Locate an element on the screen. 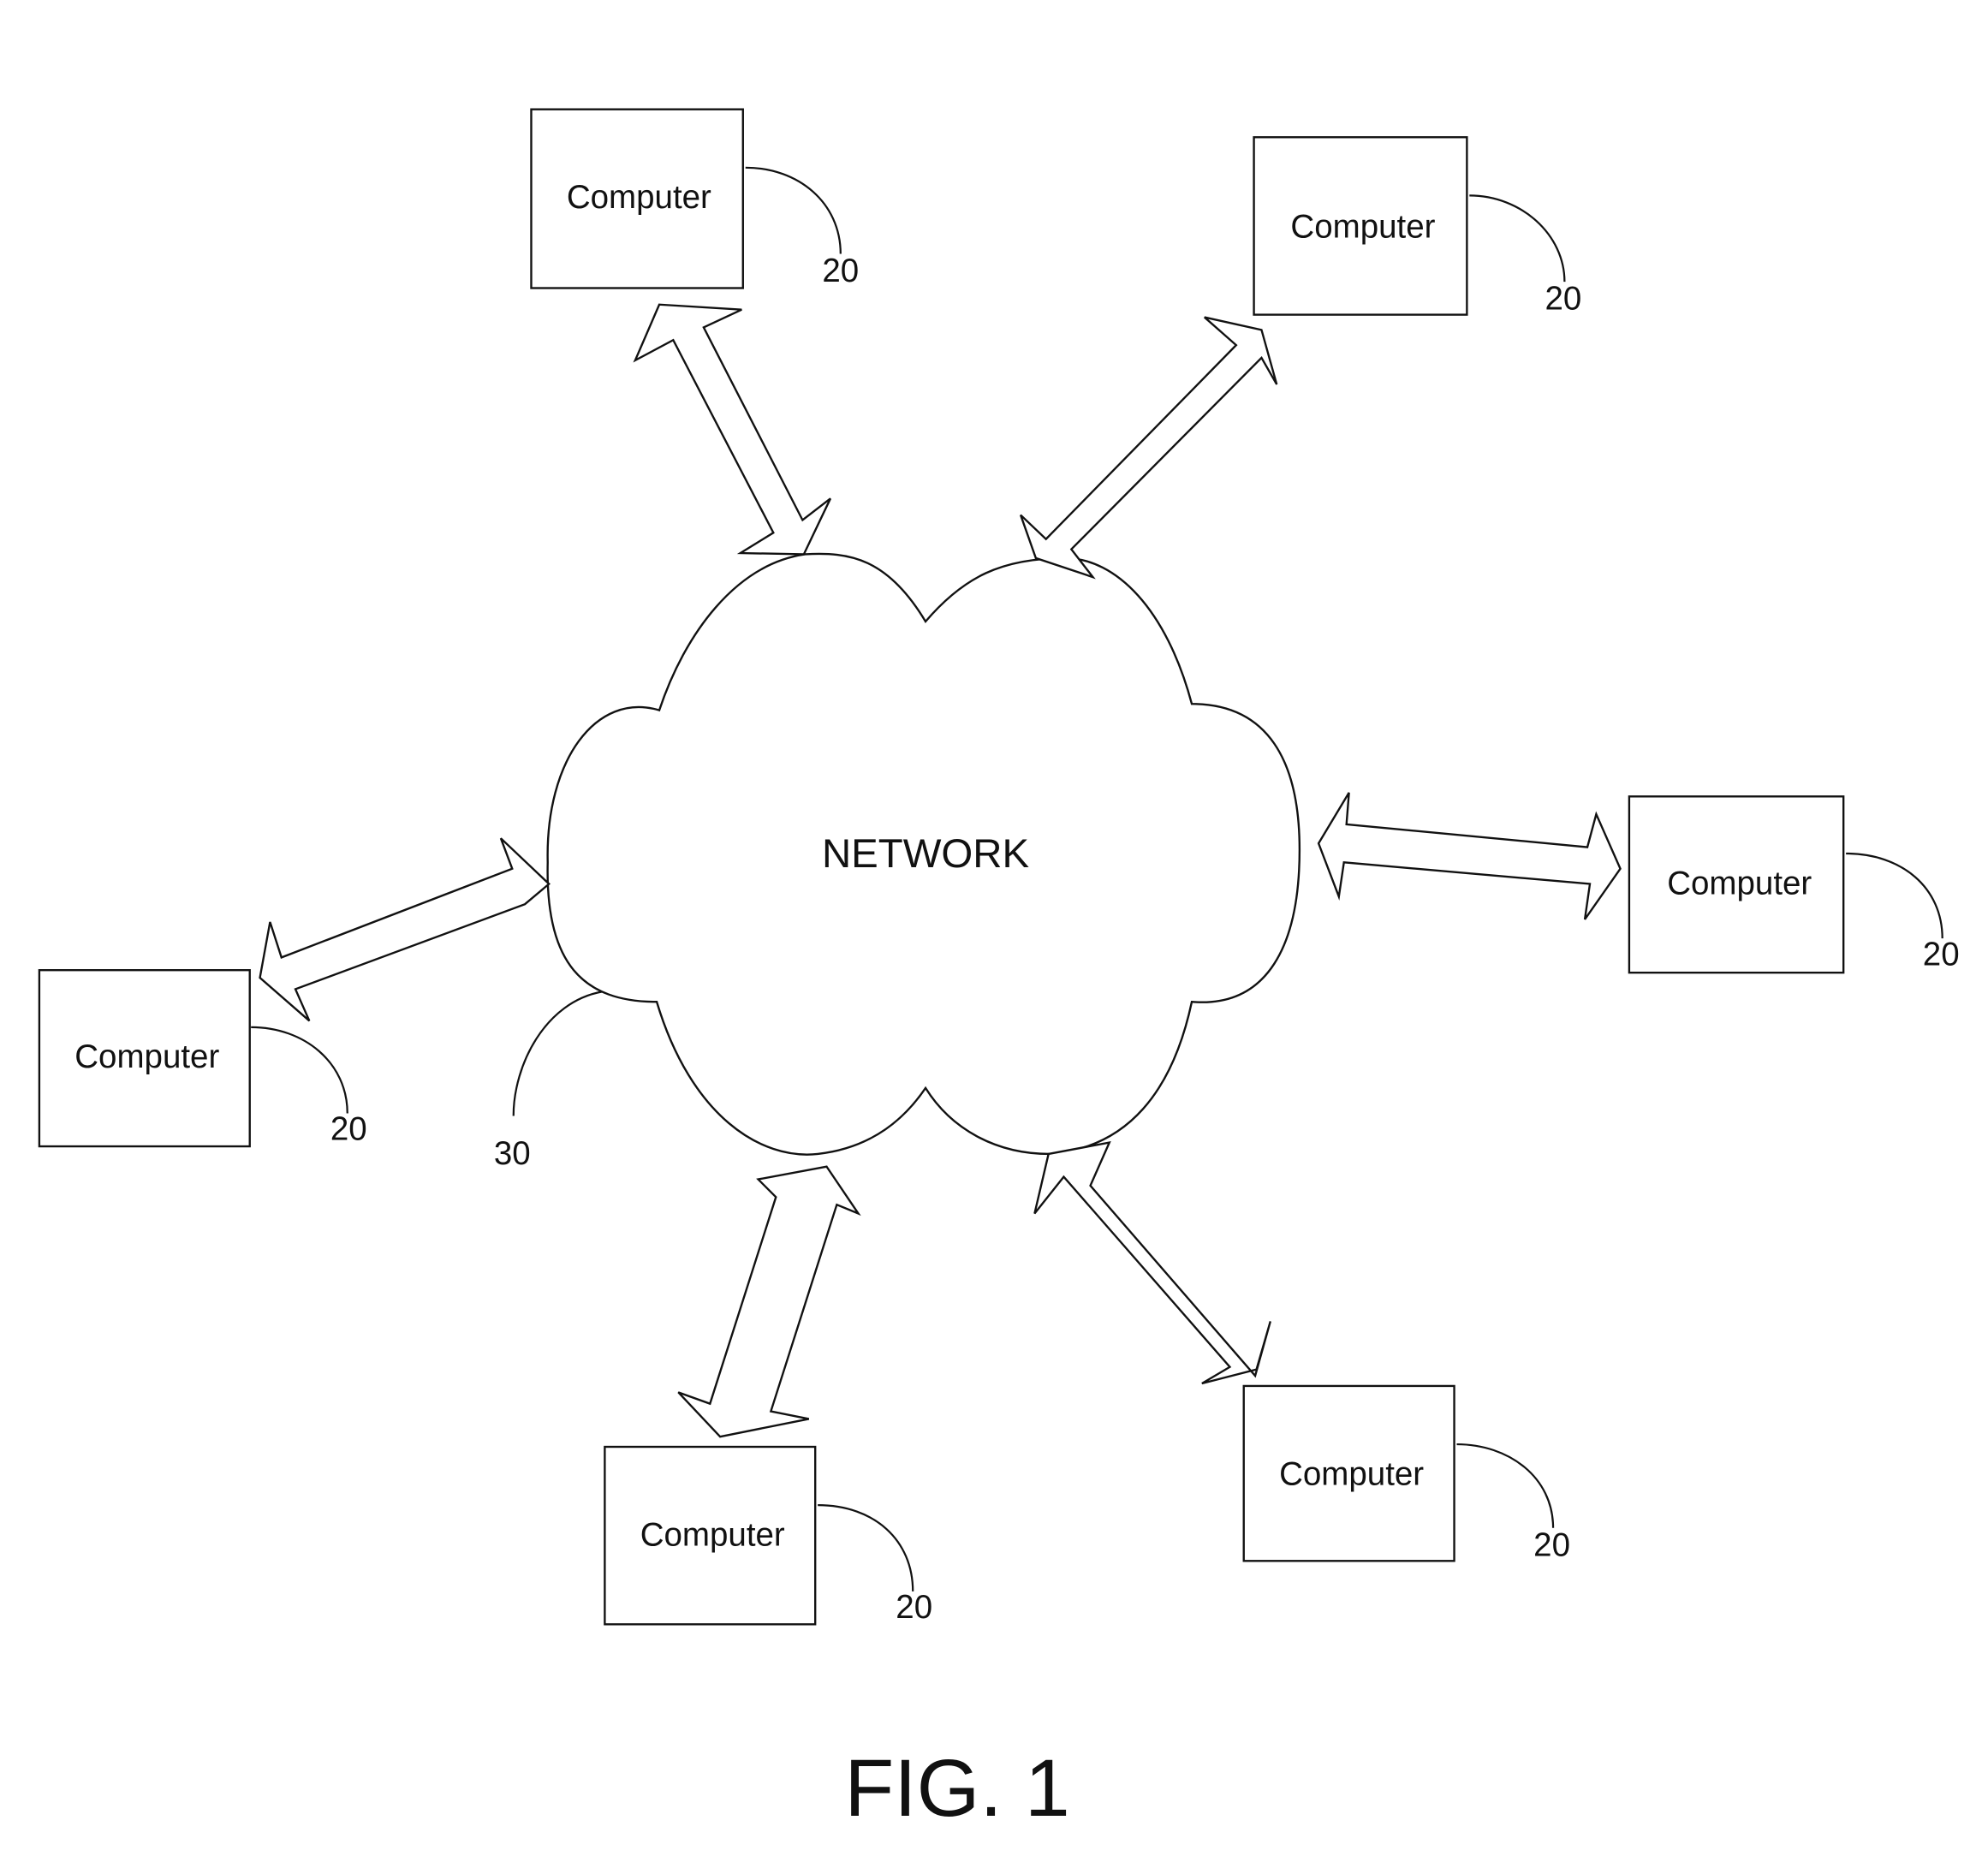  computer-bottom-left: Computer 20 is located at coordinates (768, 1535).